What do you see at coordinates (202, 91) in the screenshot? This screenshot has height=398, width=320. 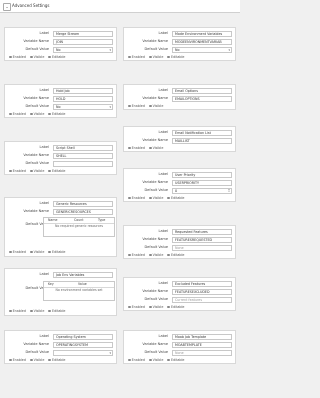 I see `label-input: Email Options` at bounding box center [202, 91].